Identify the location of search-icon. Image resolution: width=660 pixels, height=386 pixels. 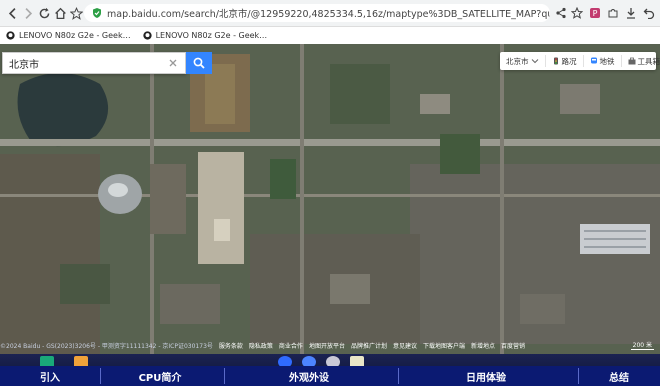
(199, 63).